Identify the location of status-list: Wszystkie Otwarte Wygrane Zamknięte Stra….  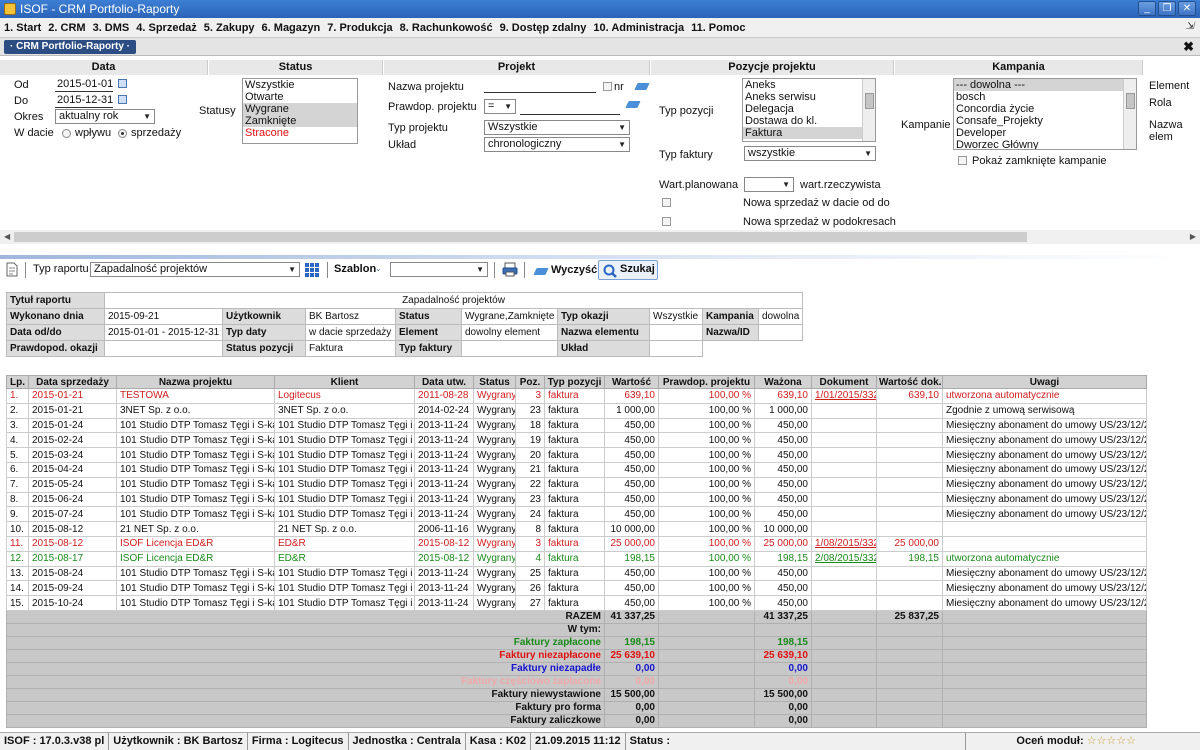
(300, 111).